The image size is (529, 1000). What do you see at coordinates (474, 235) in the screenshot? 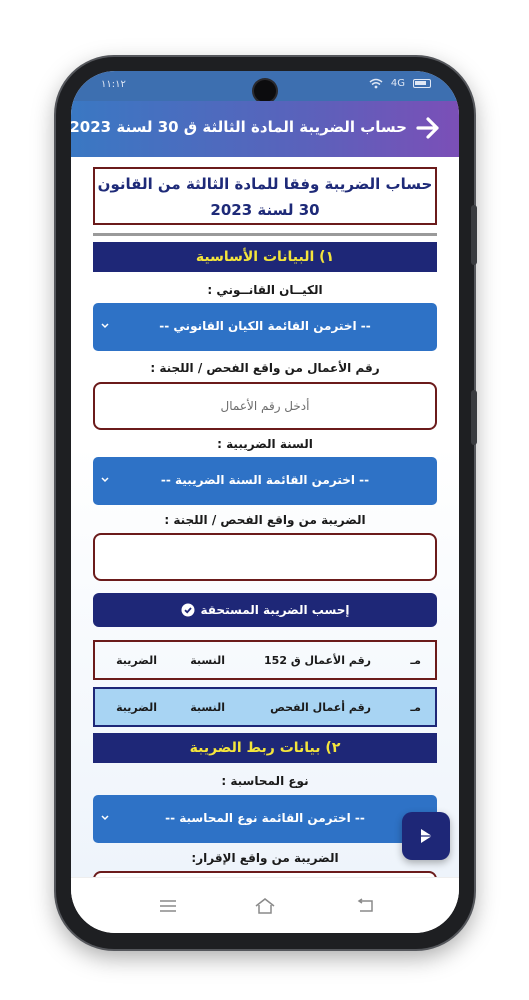
I see `volume-button` at bounding box center [474, 235].